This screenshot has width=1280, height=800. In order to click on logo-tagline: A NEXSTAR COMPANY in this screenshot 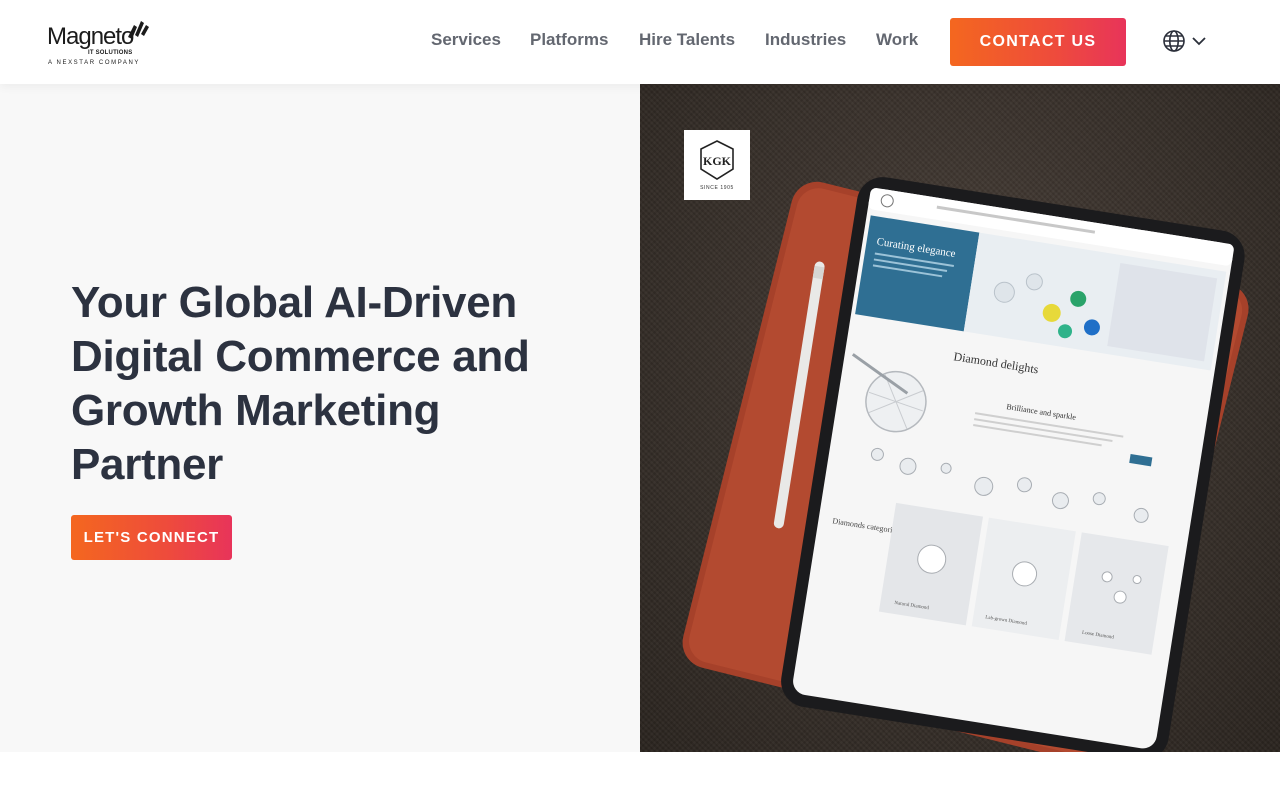, I will do `click(94, 63)`.